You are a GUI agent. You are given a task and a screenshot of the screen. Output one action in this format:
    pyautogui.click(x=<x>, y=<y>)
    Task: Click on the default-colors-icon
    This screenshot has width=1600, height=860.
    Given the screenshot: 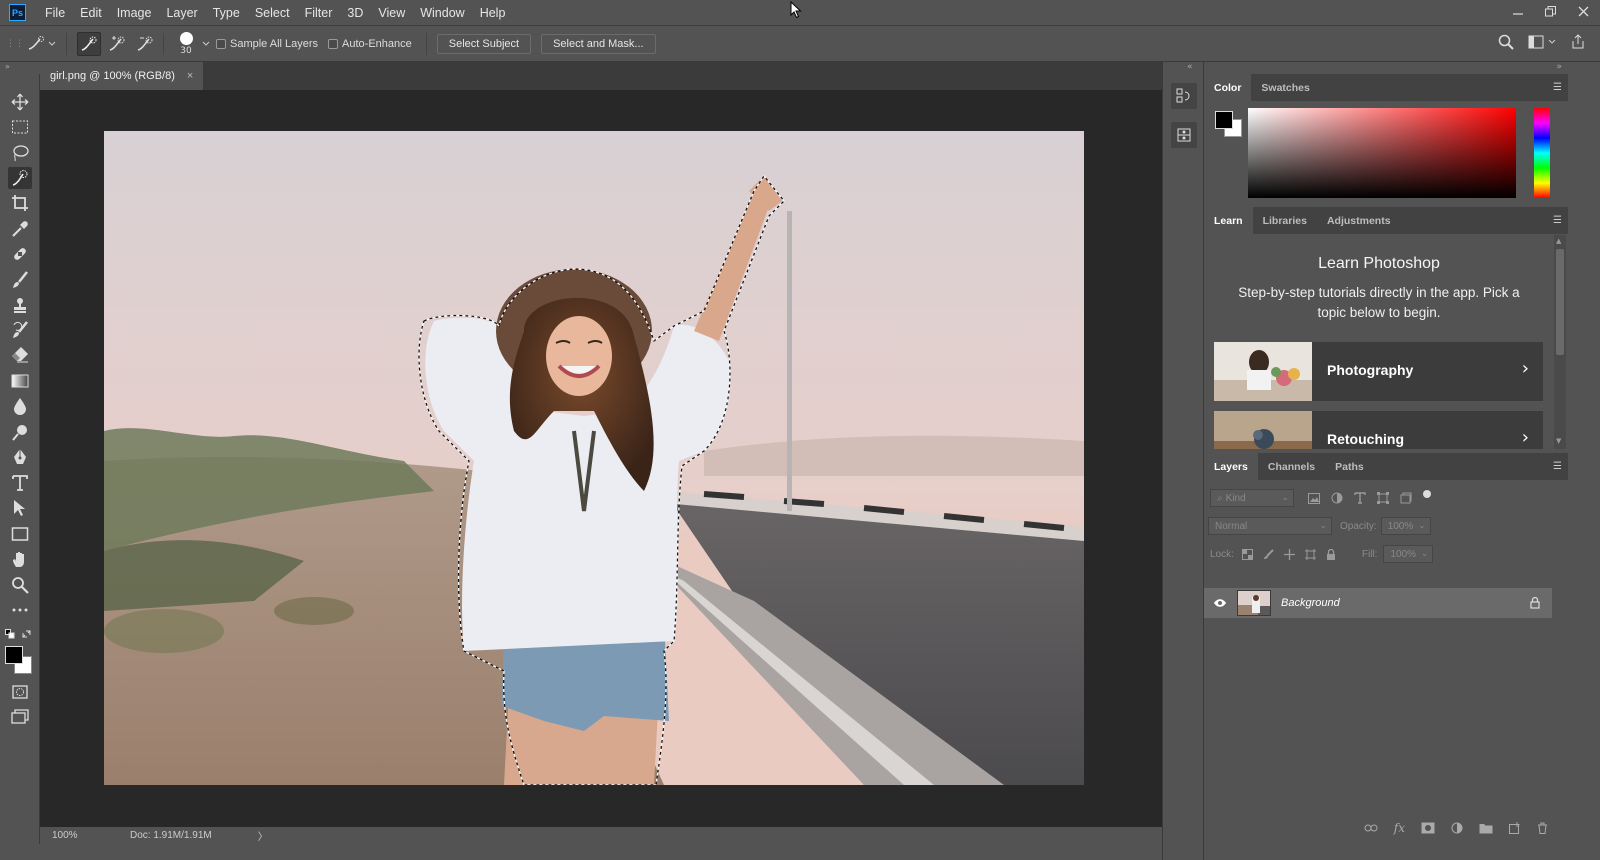 What is the action you would take?
    pyautogui.click(x=10, y=634)
    